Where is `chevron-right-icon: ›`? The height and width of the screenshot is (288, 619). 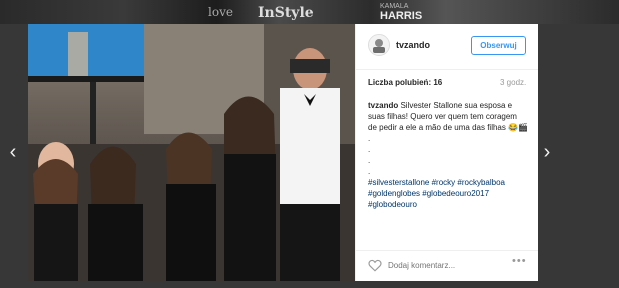
chevron-right-icon: › is located at coordinates (547, 152).